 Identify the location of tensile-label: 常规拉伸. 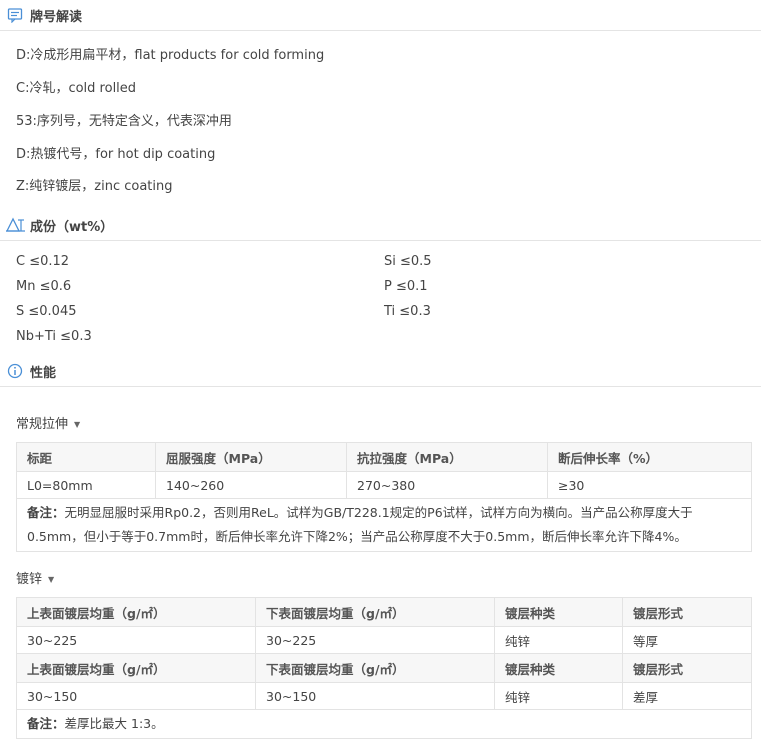
(42, 424).